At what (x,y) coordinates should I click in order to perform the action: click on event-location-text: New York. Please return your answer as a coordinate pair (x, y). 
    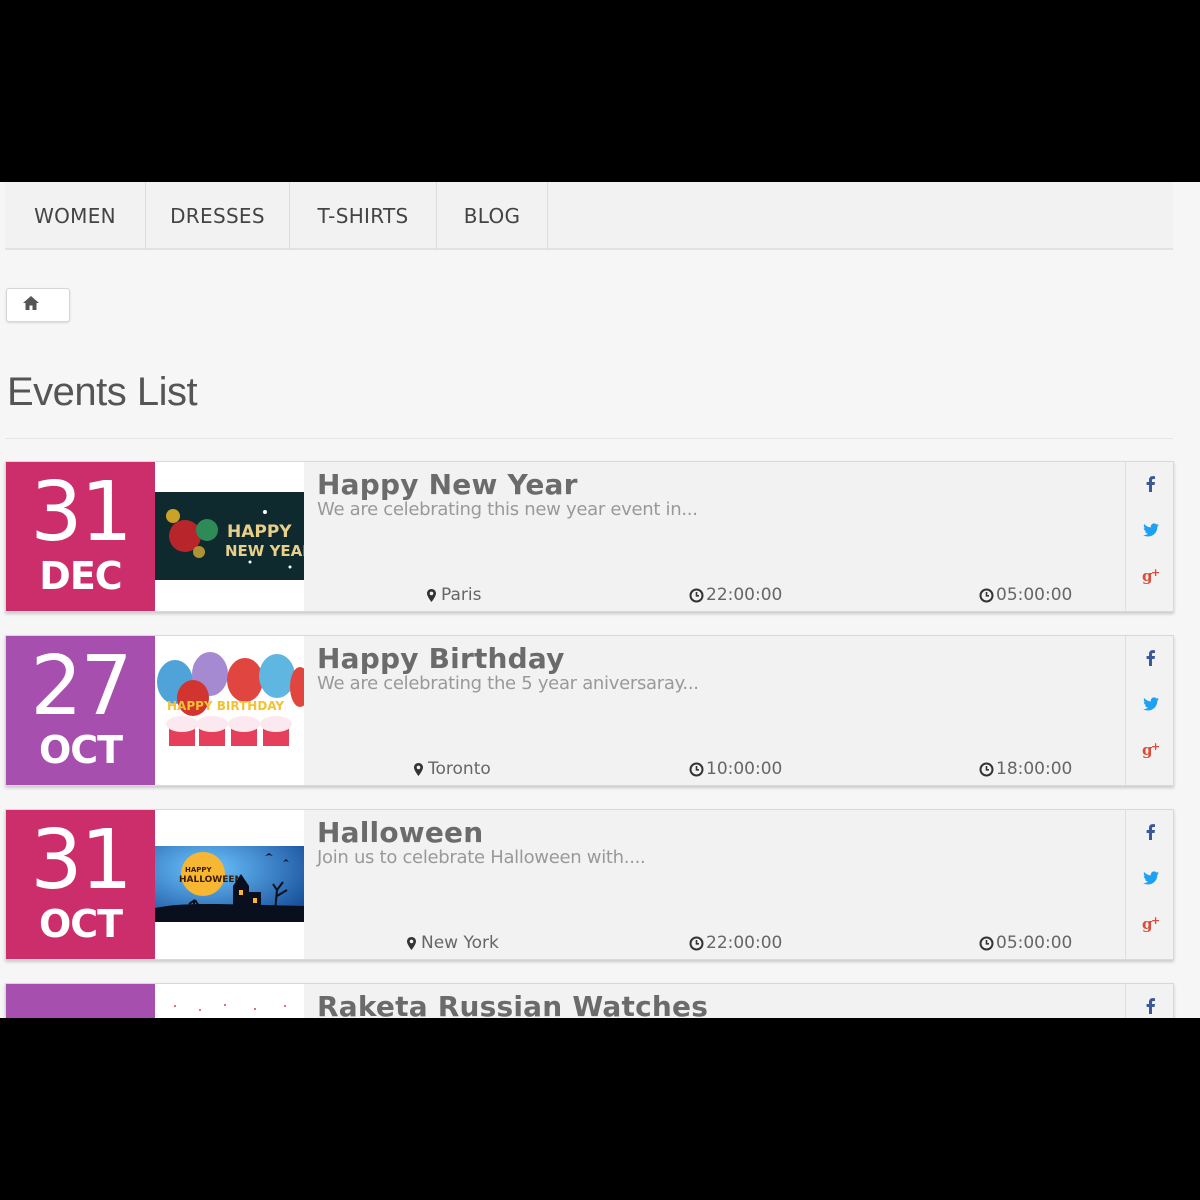
    Looking at the image, I should click on (460, 943).